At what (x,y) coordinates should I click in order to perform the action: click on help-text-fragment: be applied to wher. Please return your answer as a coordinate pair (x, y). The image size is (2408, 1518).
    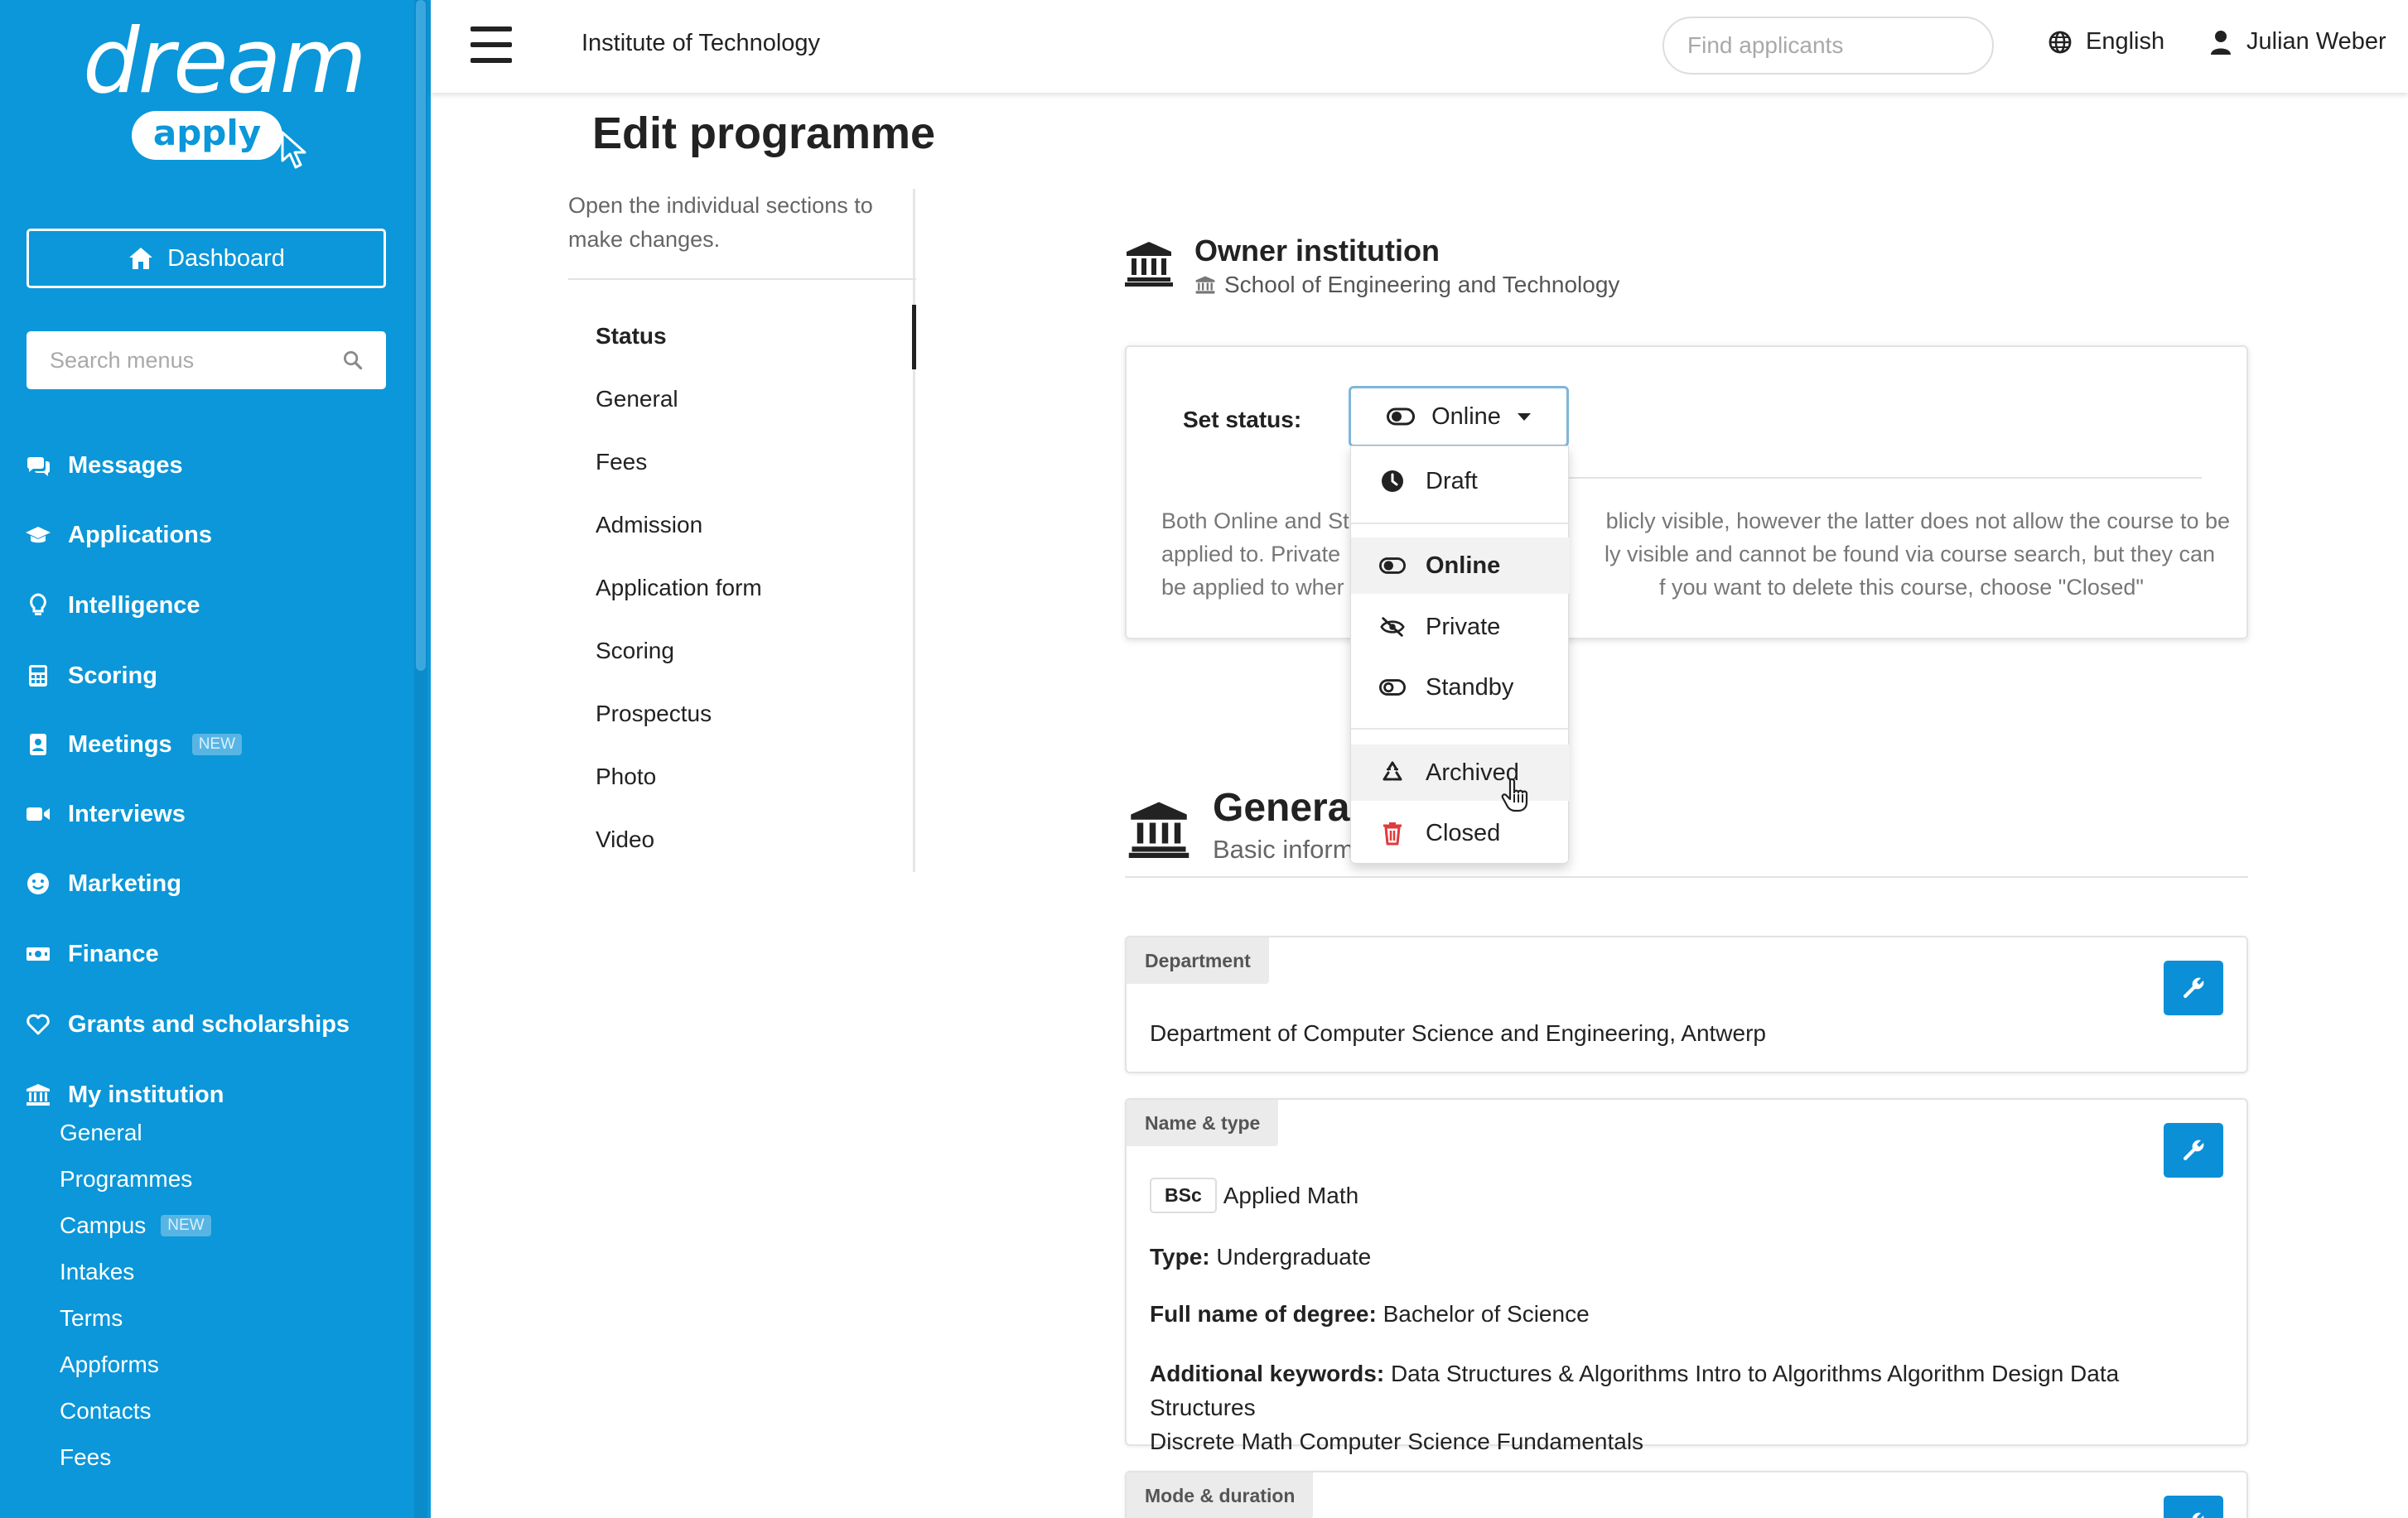
    Looking at the image, I should click on (1252, 587).